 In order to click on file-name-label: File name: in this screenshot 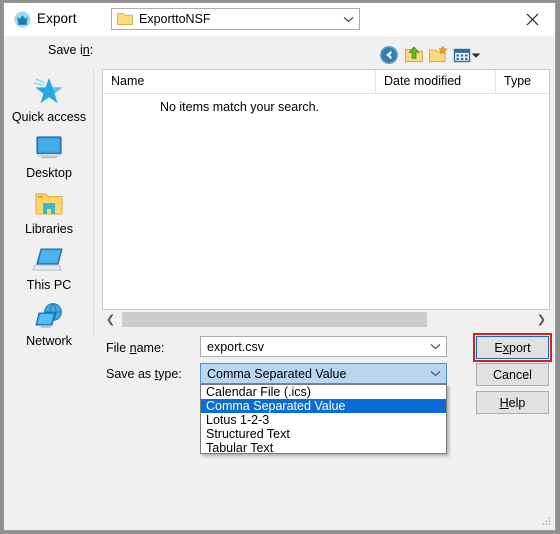, I will do `click(135, 348)`.